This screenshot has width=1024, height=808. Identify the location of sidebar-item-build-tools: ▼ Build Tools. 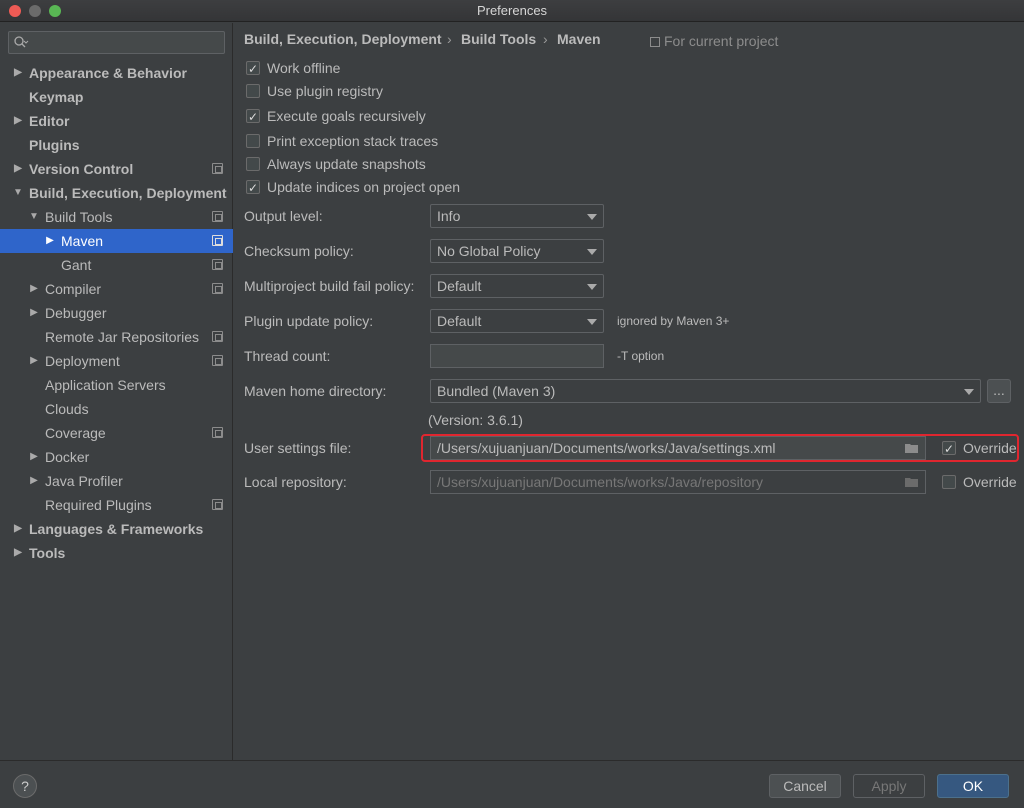
(116, 217).